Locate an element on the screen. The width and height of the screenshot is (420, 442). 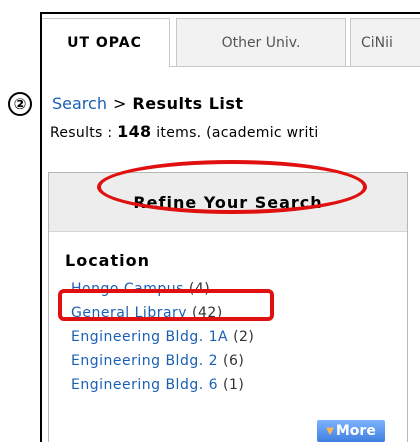
facet-engineering-1a: Engineering Bldg. 1A (2) is located at coordinates (162, 337).